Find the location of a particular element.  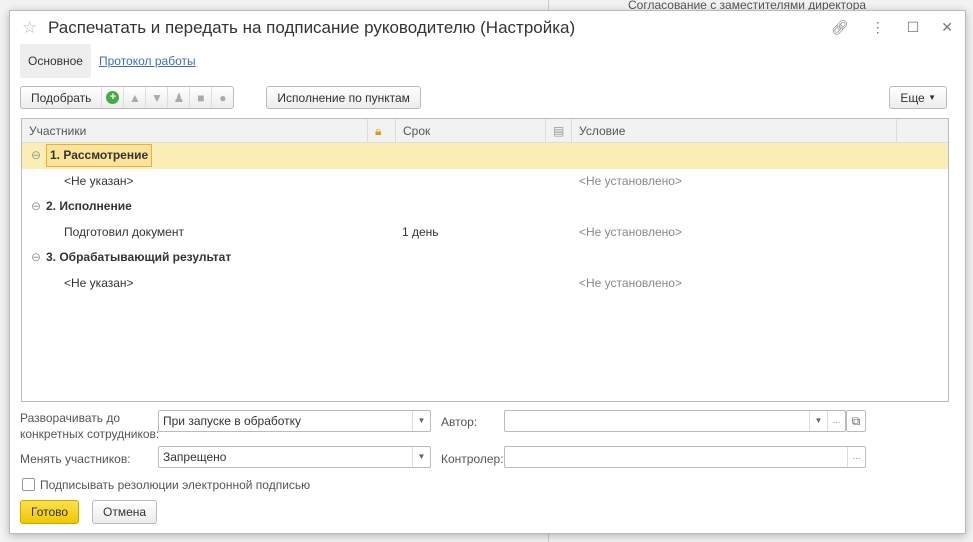

favorite-star-icon: ☆ is located at coordinates (29, 28).